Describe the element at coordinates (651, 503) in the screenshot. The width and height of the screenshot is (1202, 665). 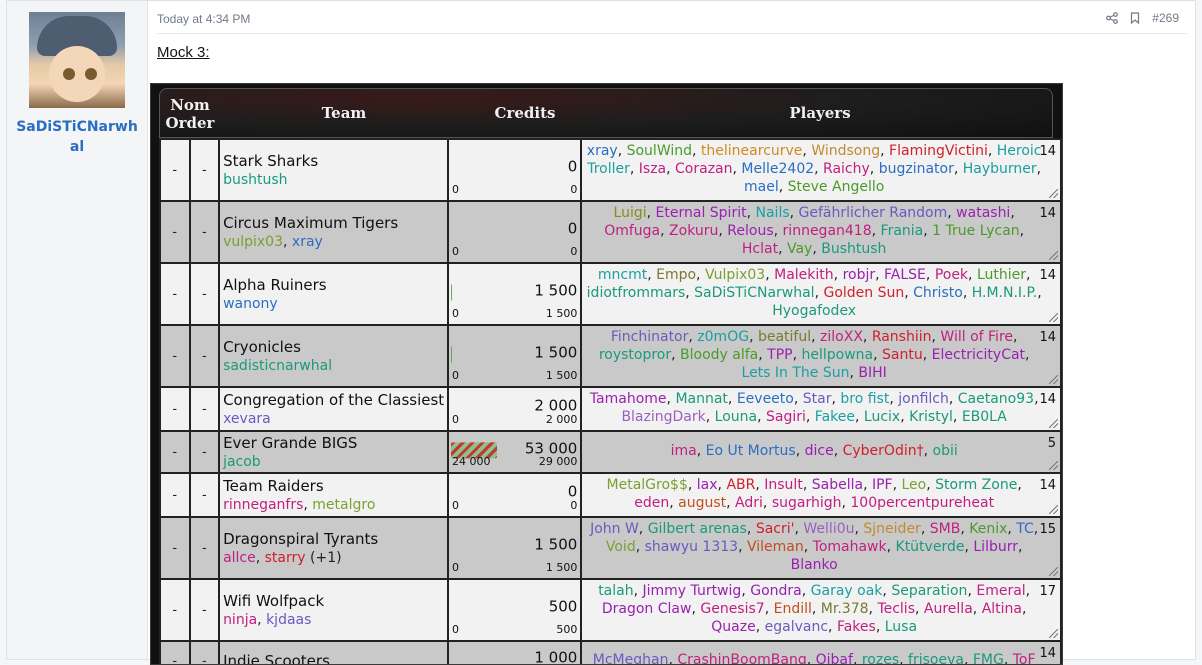
I see `player-link: eden` at that location.